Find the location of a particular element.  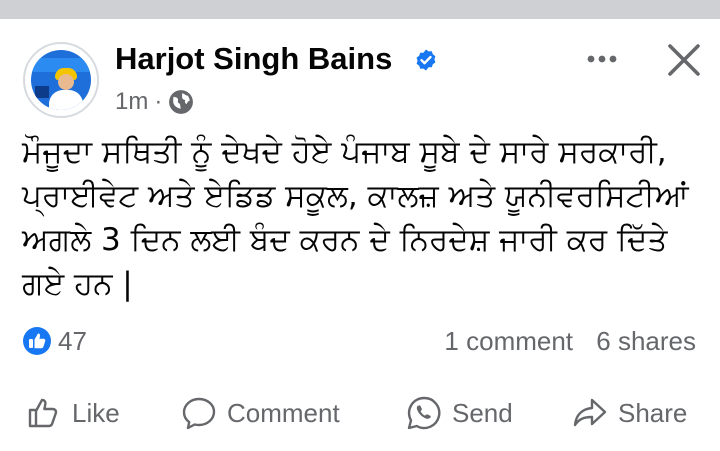

top-divider-bar is located at coordinates (360, 9).